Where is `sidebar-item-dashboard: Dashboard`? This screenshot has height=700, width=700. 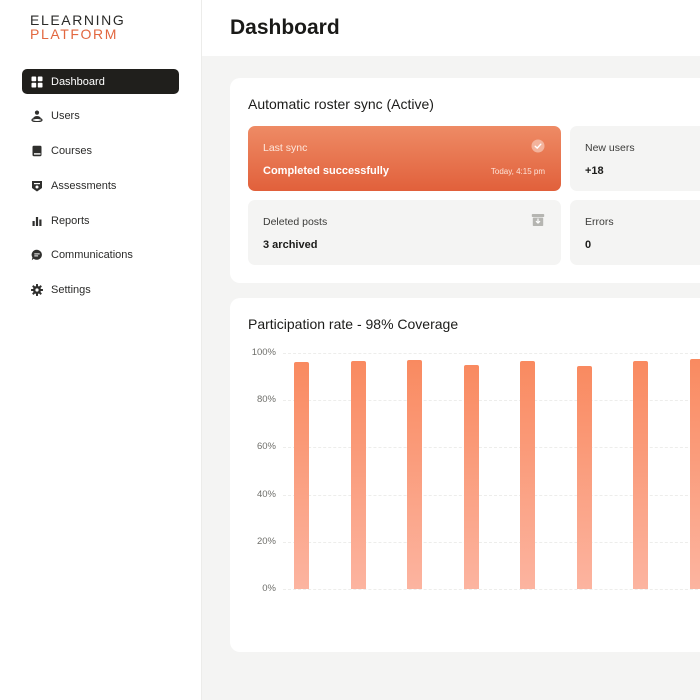 sidebar-item-dashboard: Dashboard is located at coordinates (100, 81).